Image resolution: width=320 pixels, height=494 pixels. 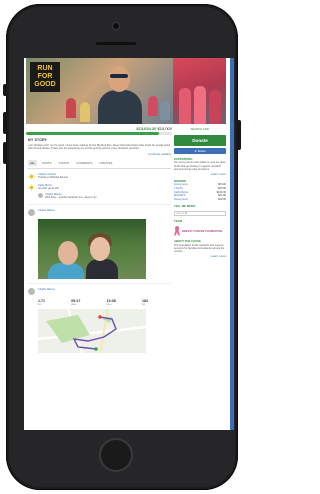 I want to click on tell-me-box: TELL ME WHEN Your email, so click(x=200, y=210).